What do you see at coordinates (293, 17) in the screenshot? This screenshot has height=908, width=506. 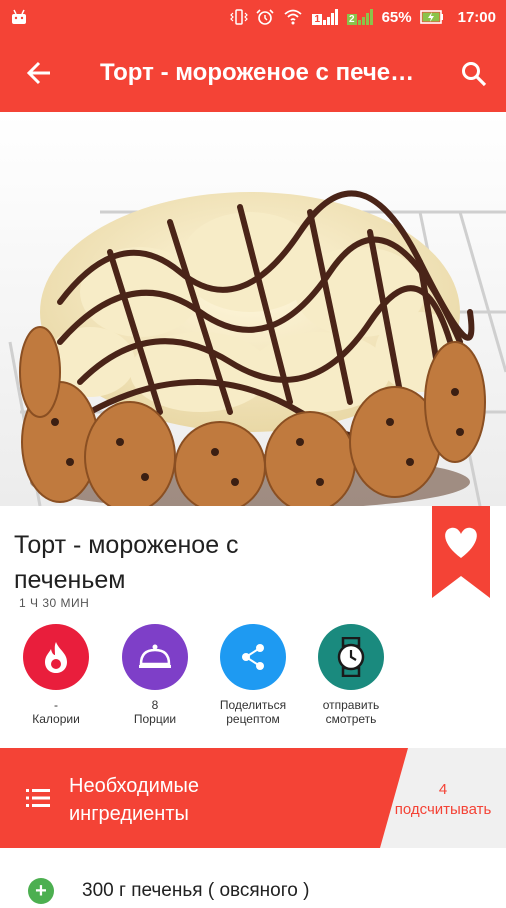 I see `wifi-icon` at bounding box center [293, 17].